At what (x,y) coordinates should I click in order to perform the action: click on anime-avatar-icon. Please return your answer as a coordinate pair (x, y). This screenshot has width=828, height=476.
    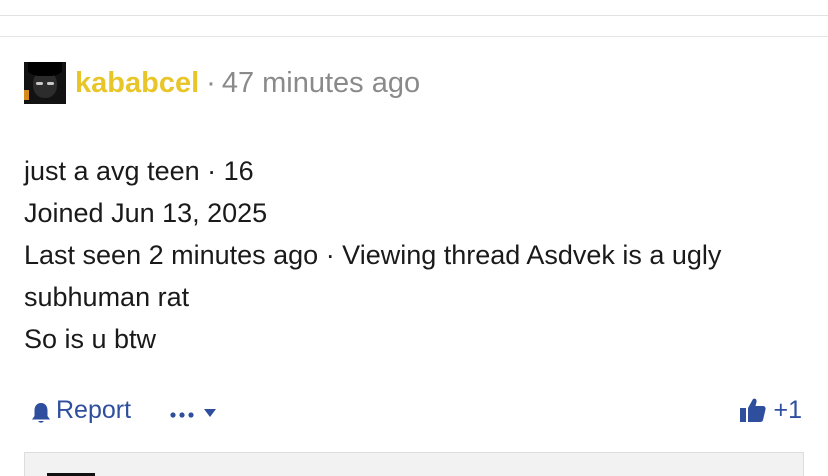
    Looking at the image, I should click on (45, 83).